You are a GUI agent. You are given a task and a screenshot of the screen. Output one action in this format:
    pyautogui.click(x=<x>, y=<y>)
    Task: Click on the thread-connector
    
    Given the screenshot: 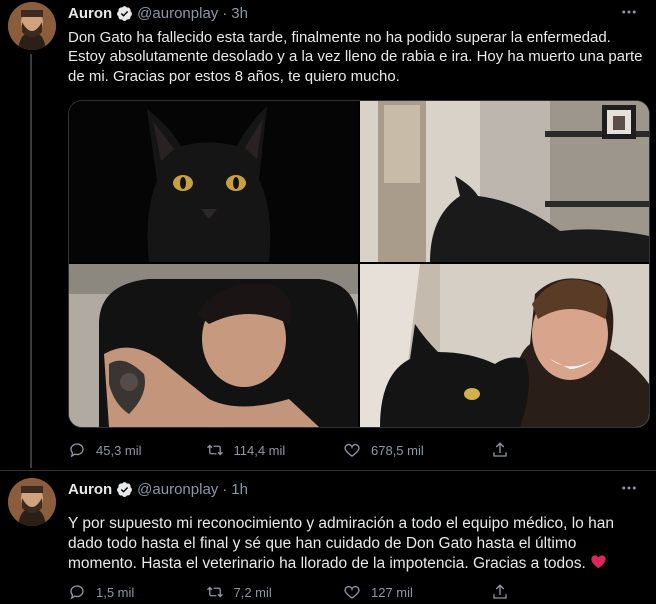 What is the action you would take?
    pyautogui.click(x=31, y=261)
    